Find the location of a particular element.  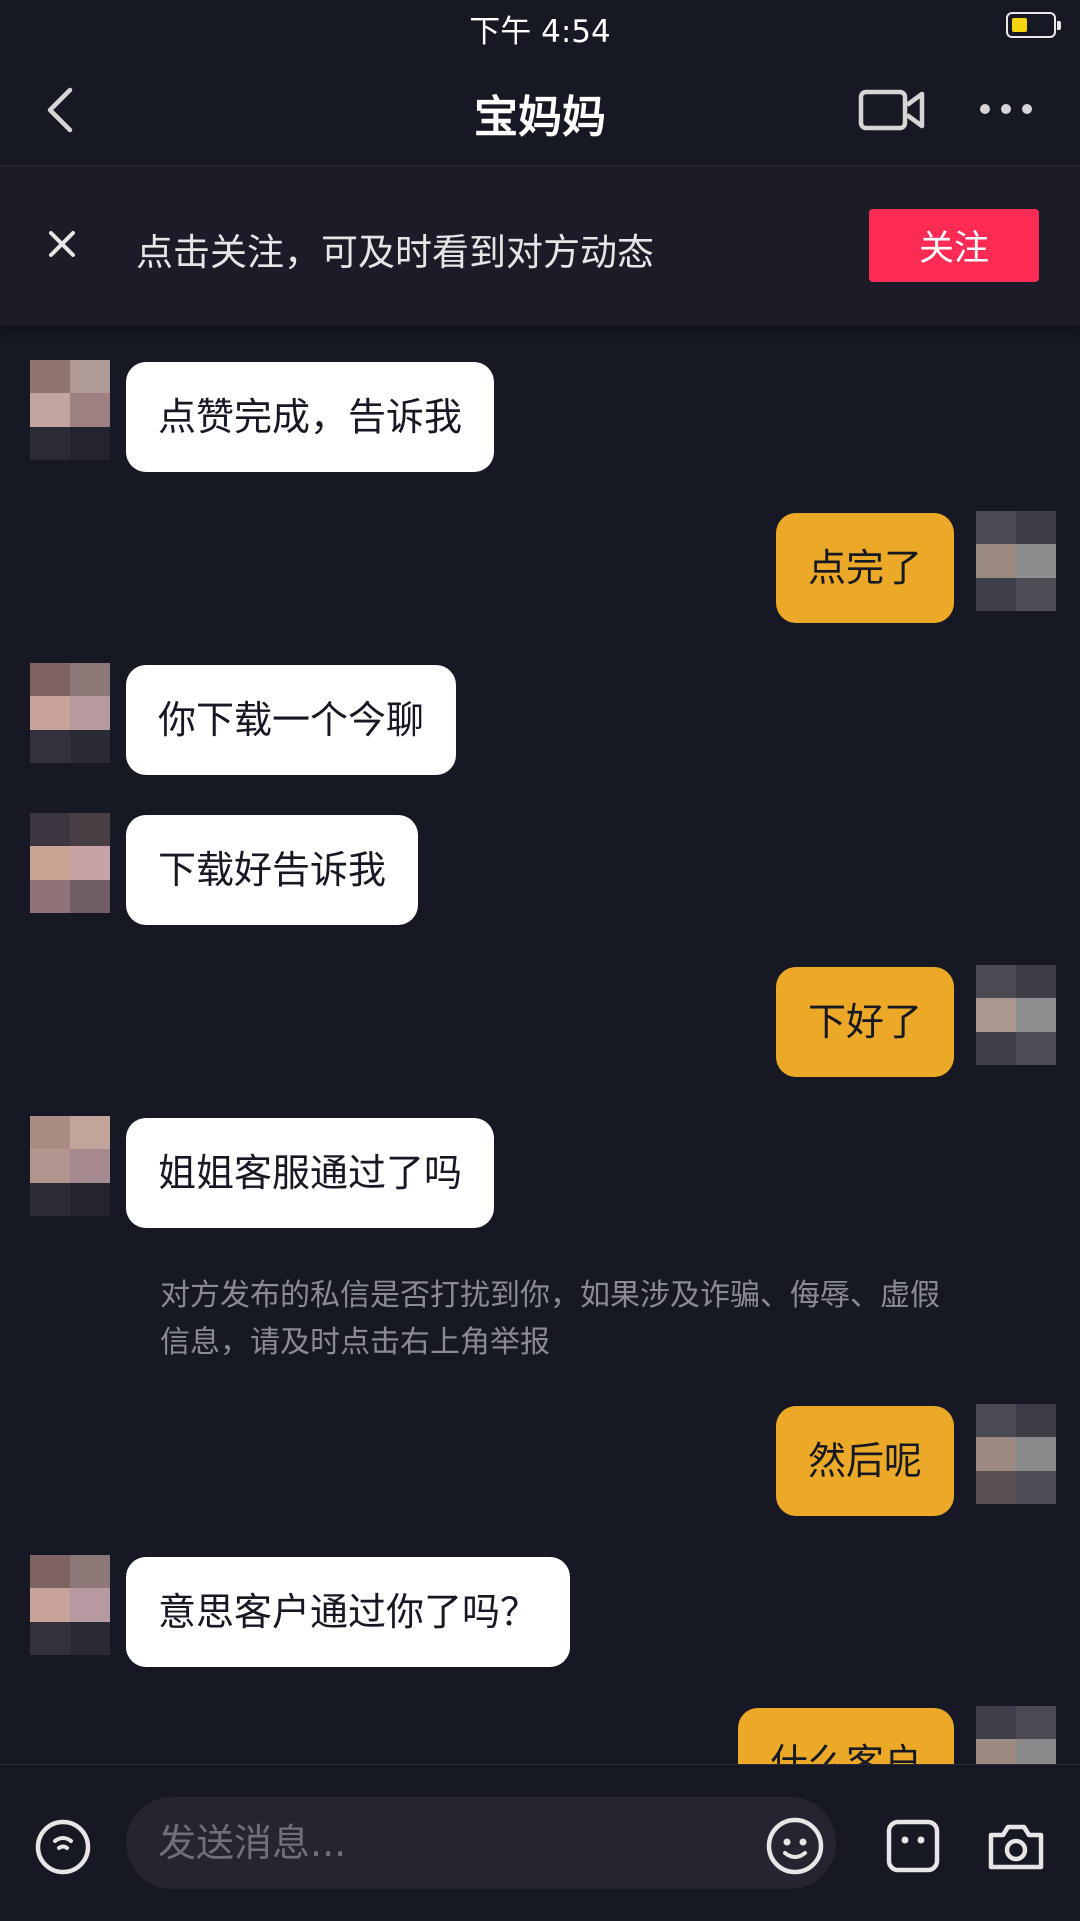

sticker-button is located at coordinates (913, 1846).